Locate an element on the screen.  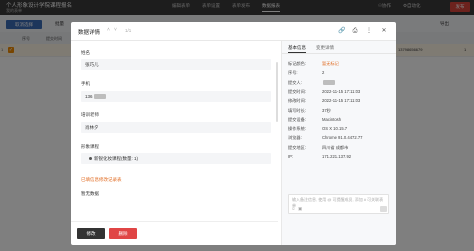
modal-header: 数据详情 ˄ ˅ 1/1 🔗 ⎙ ⋮ ✕ is located at coordinates (233, 31).